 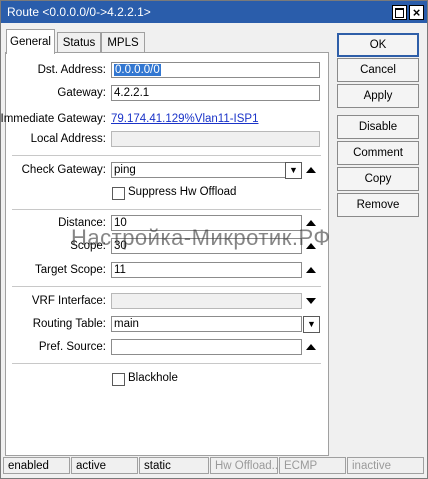 I want to click on ok-button: OK, so click(x=378, y=45).